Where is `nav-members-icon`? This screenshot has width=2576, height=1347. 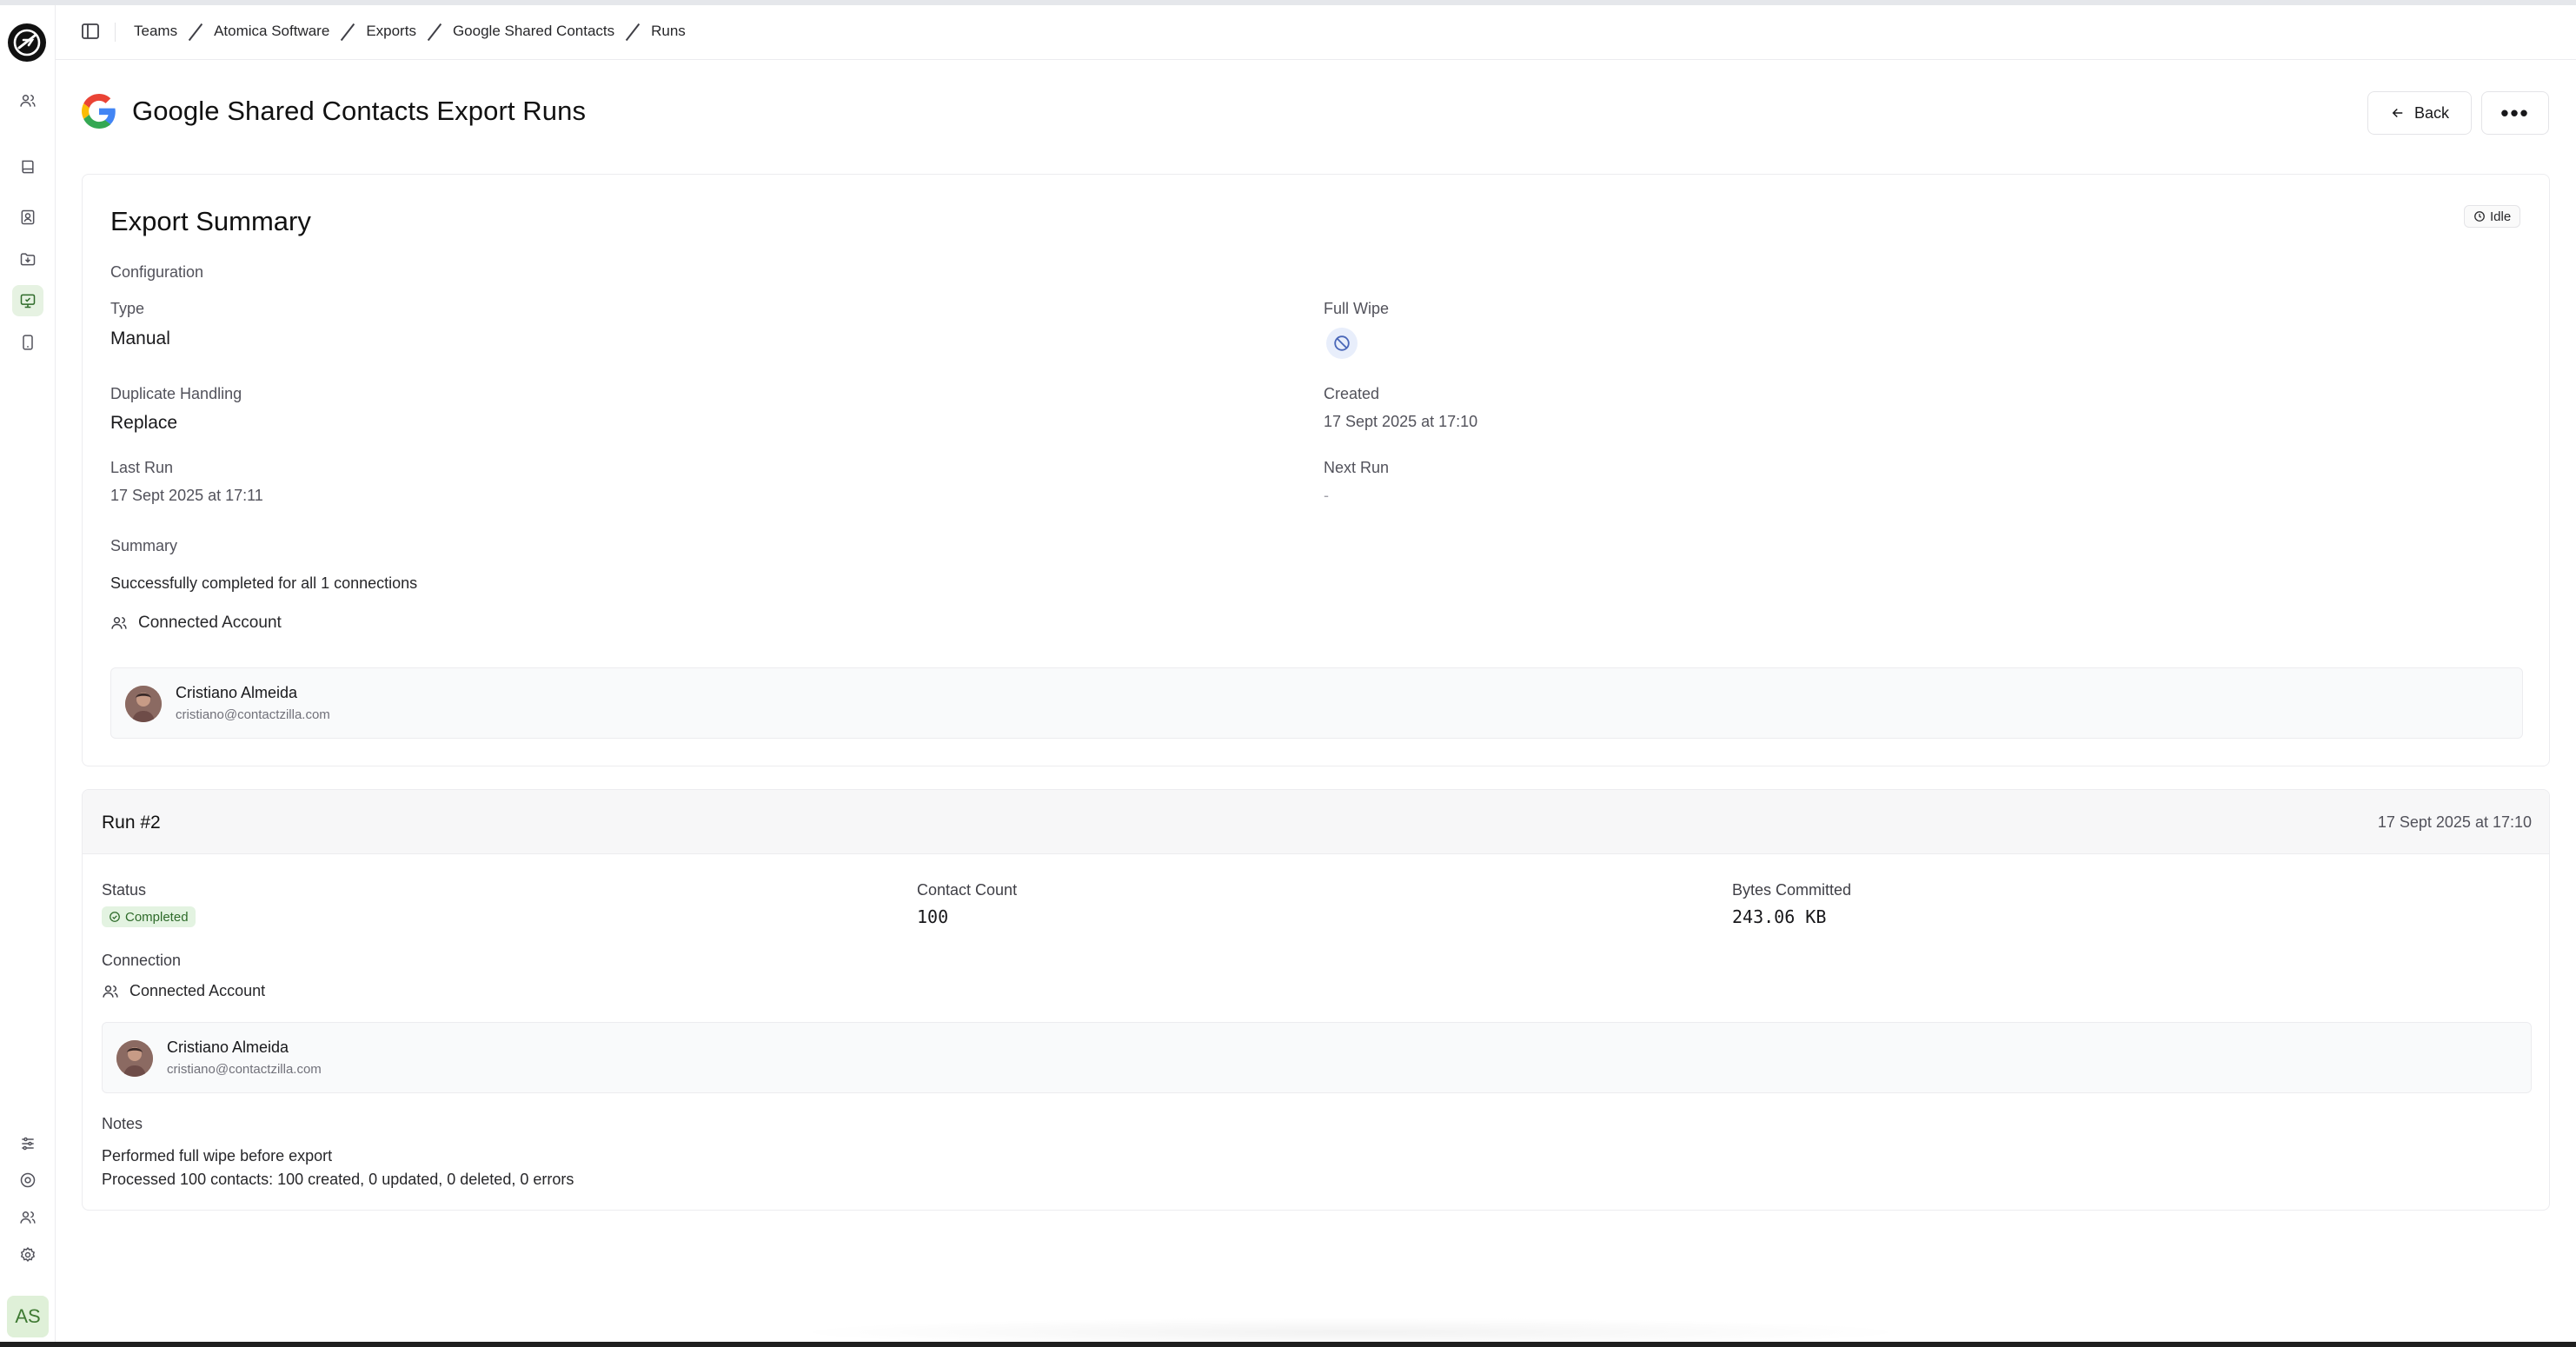
nav-members-icon is located at coordinates (27, 1217).